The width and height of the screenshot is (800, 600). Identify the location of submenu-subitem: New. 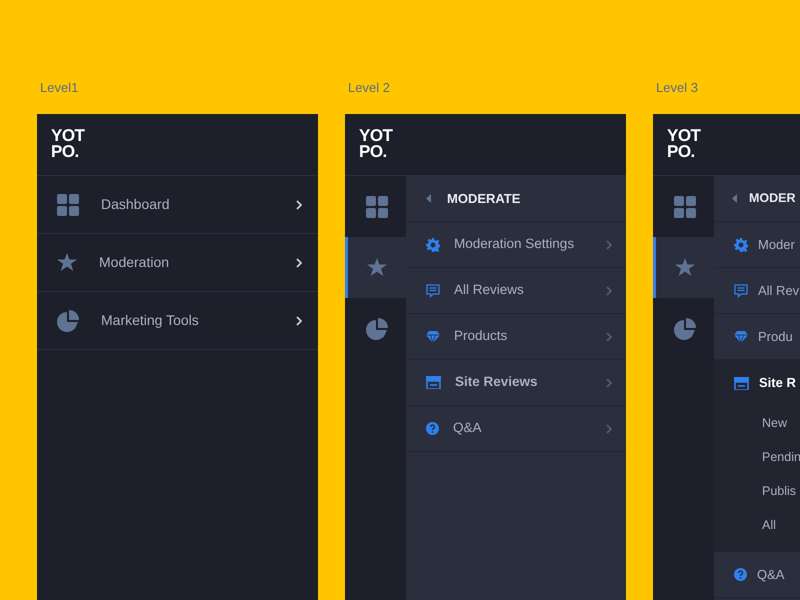
(757, 423).